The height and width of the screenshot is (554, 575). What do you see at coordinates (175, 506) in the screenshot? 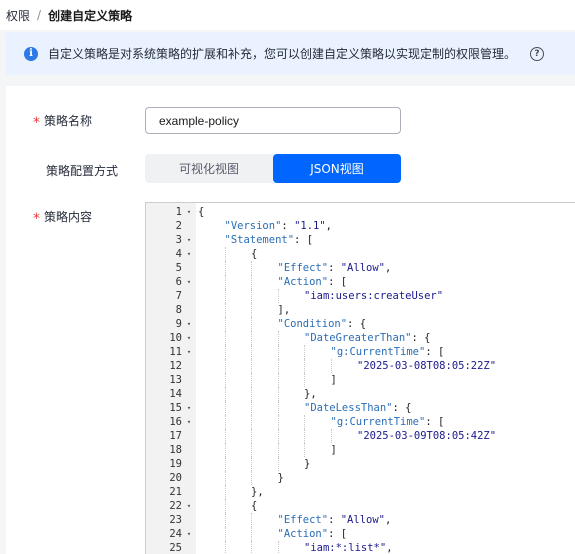
I see `line-number: 22` at bounding box center [175, 506].